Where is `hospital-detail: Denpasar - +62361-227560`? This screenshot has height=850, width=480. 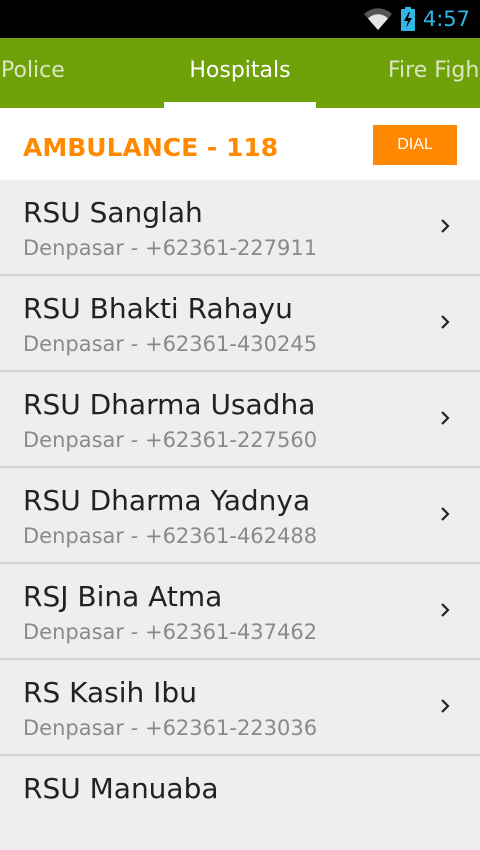
hospital-detail: Denpasar - +62361-227560 is located at coordinates (170, 440).